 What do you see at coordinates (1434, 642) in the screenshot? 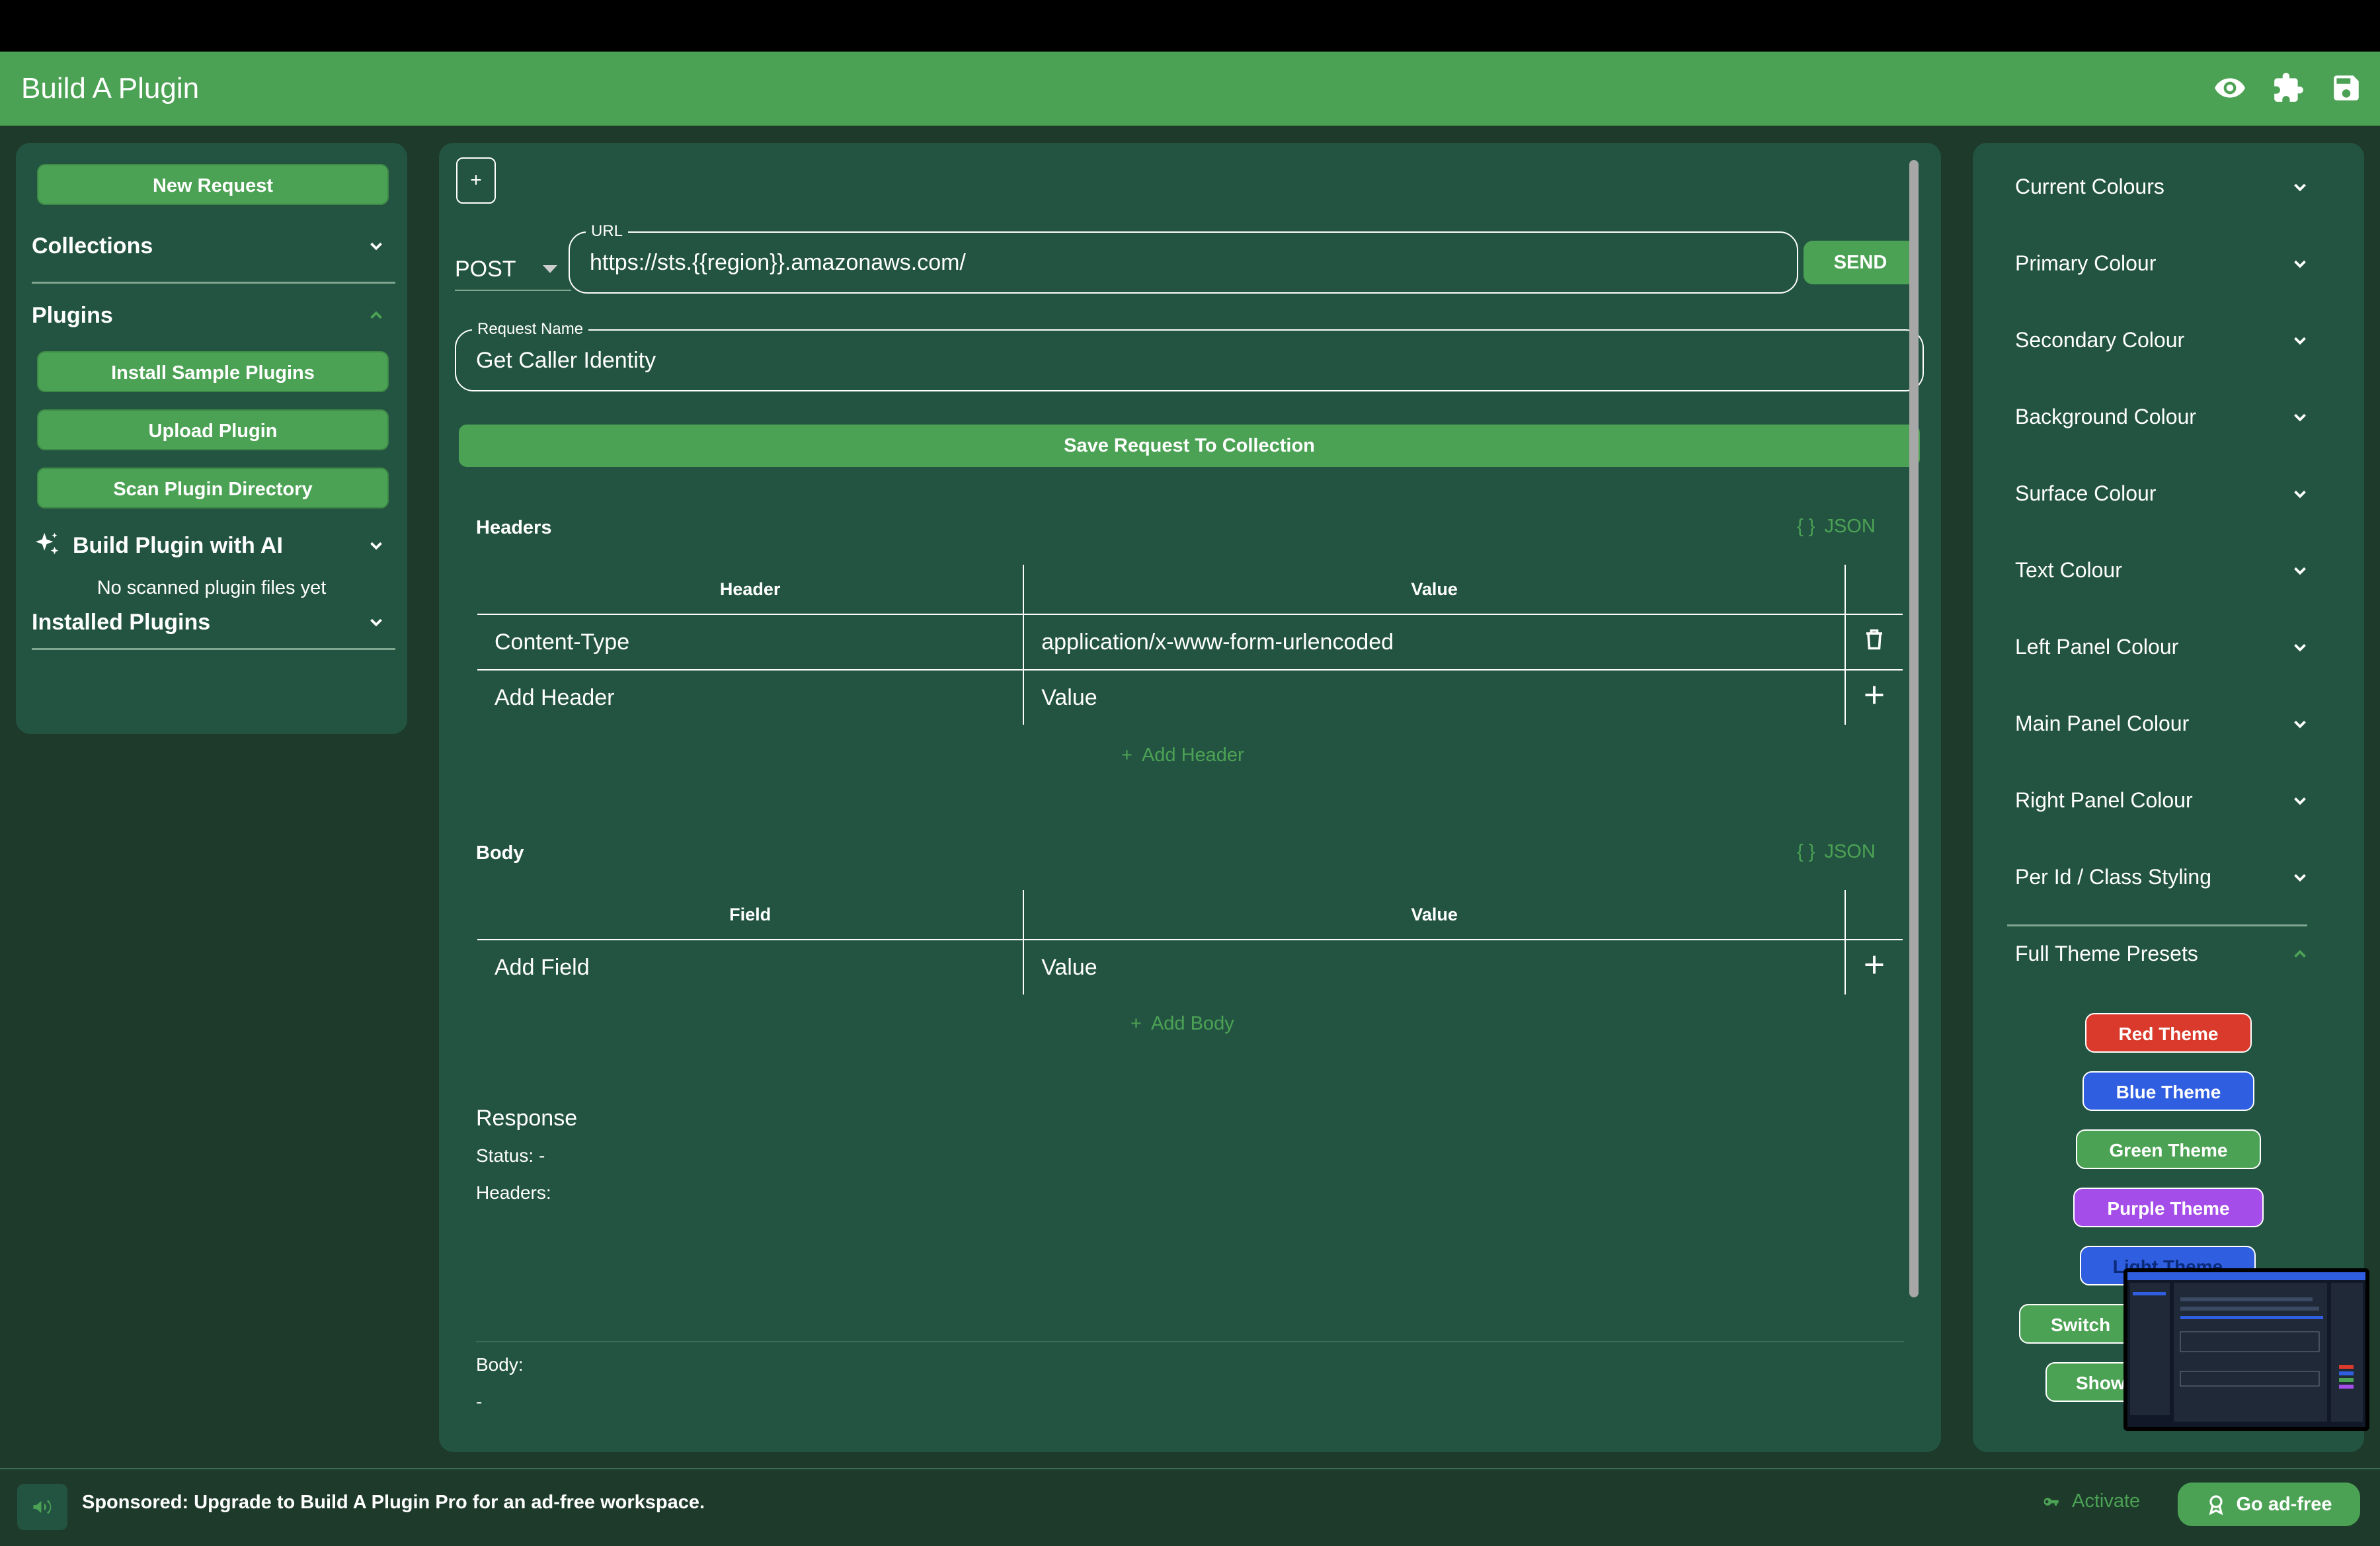
I see `header-value-cell: application/x-www-form-urlencoded` at bounding box center [1434, 642].